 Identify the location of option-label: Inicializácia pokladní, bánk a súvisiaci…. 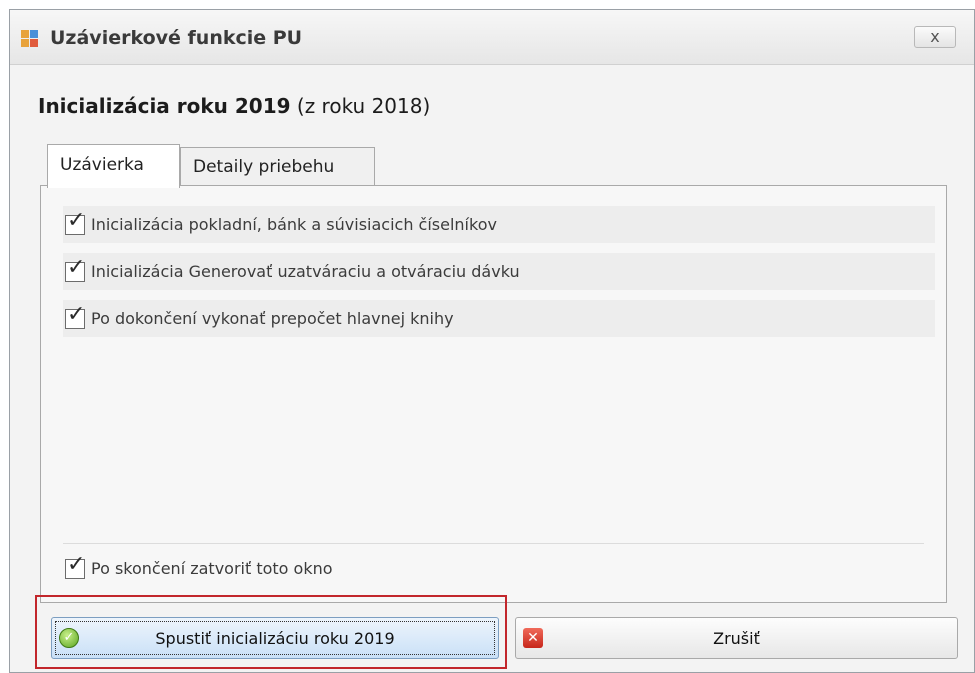
(294, 224).